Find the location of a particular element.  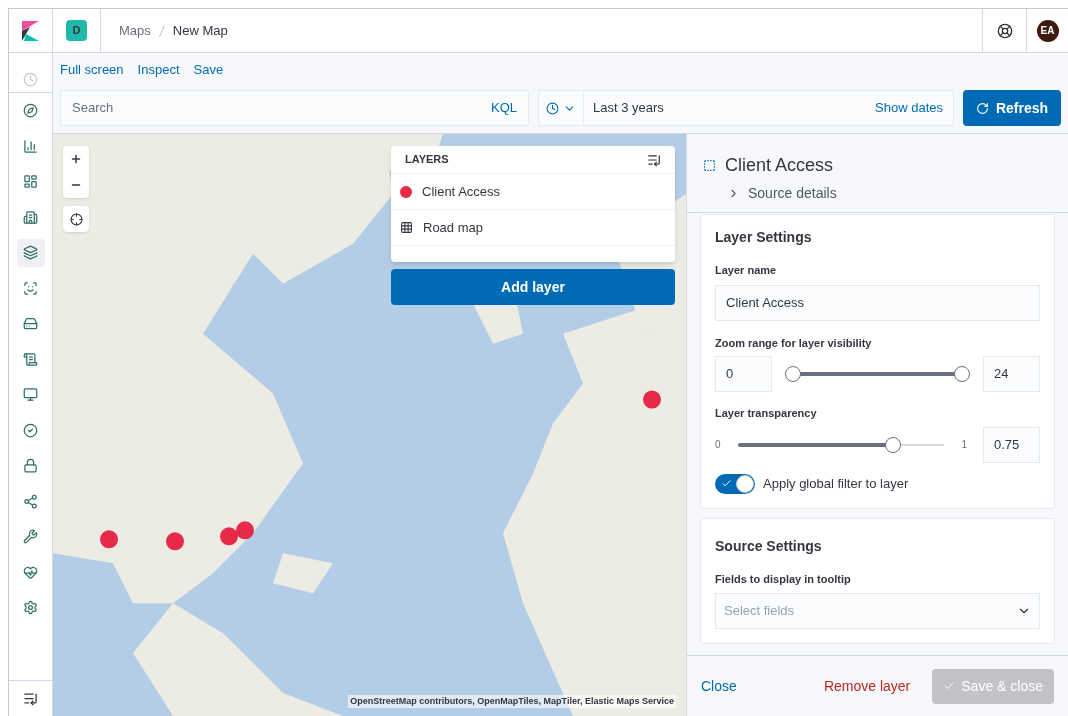

nav-item is located at coordinates (30, 252).